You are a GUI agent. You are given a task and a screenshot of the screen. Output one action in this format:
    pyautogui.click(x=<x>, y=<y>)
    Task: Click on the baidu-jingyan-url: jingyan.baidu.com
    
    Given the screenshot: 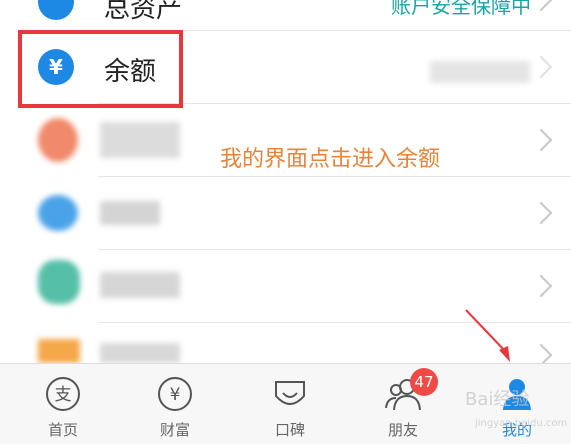 What is the action you would take?
    pyautogui.click(x=521, y=423)
    